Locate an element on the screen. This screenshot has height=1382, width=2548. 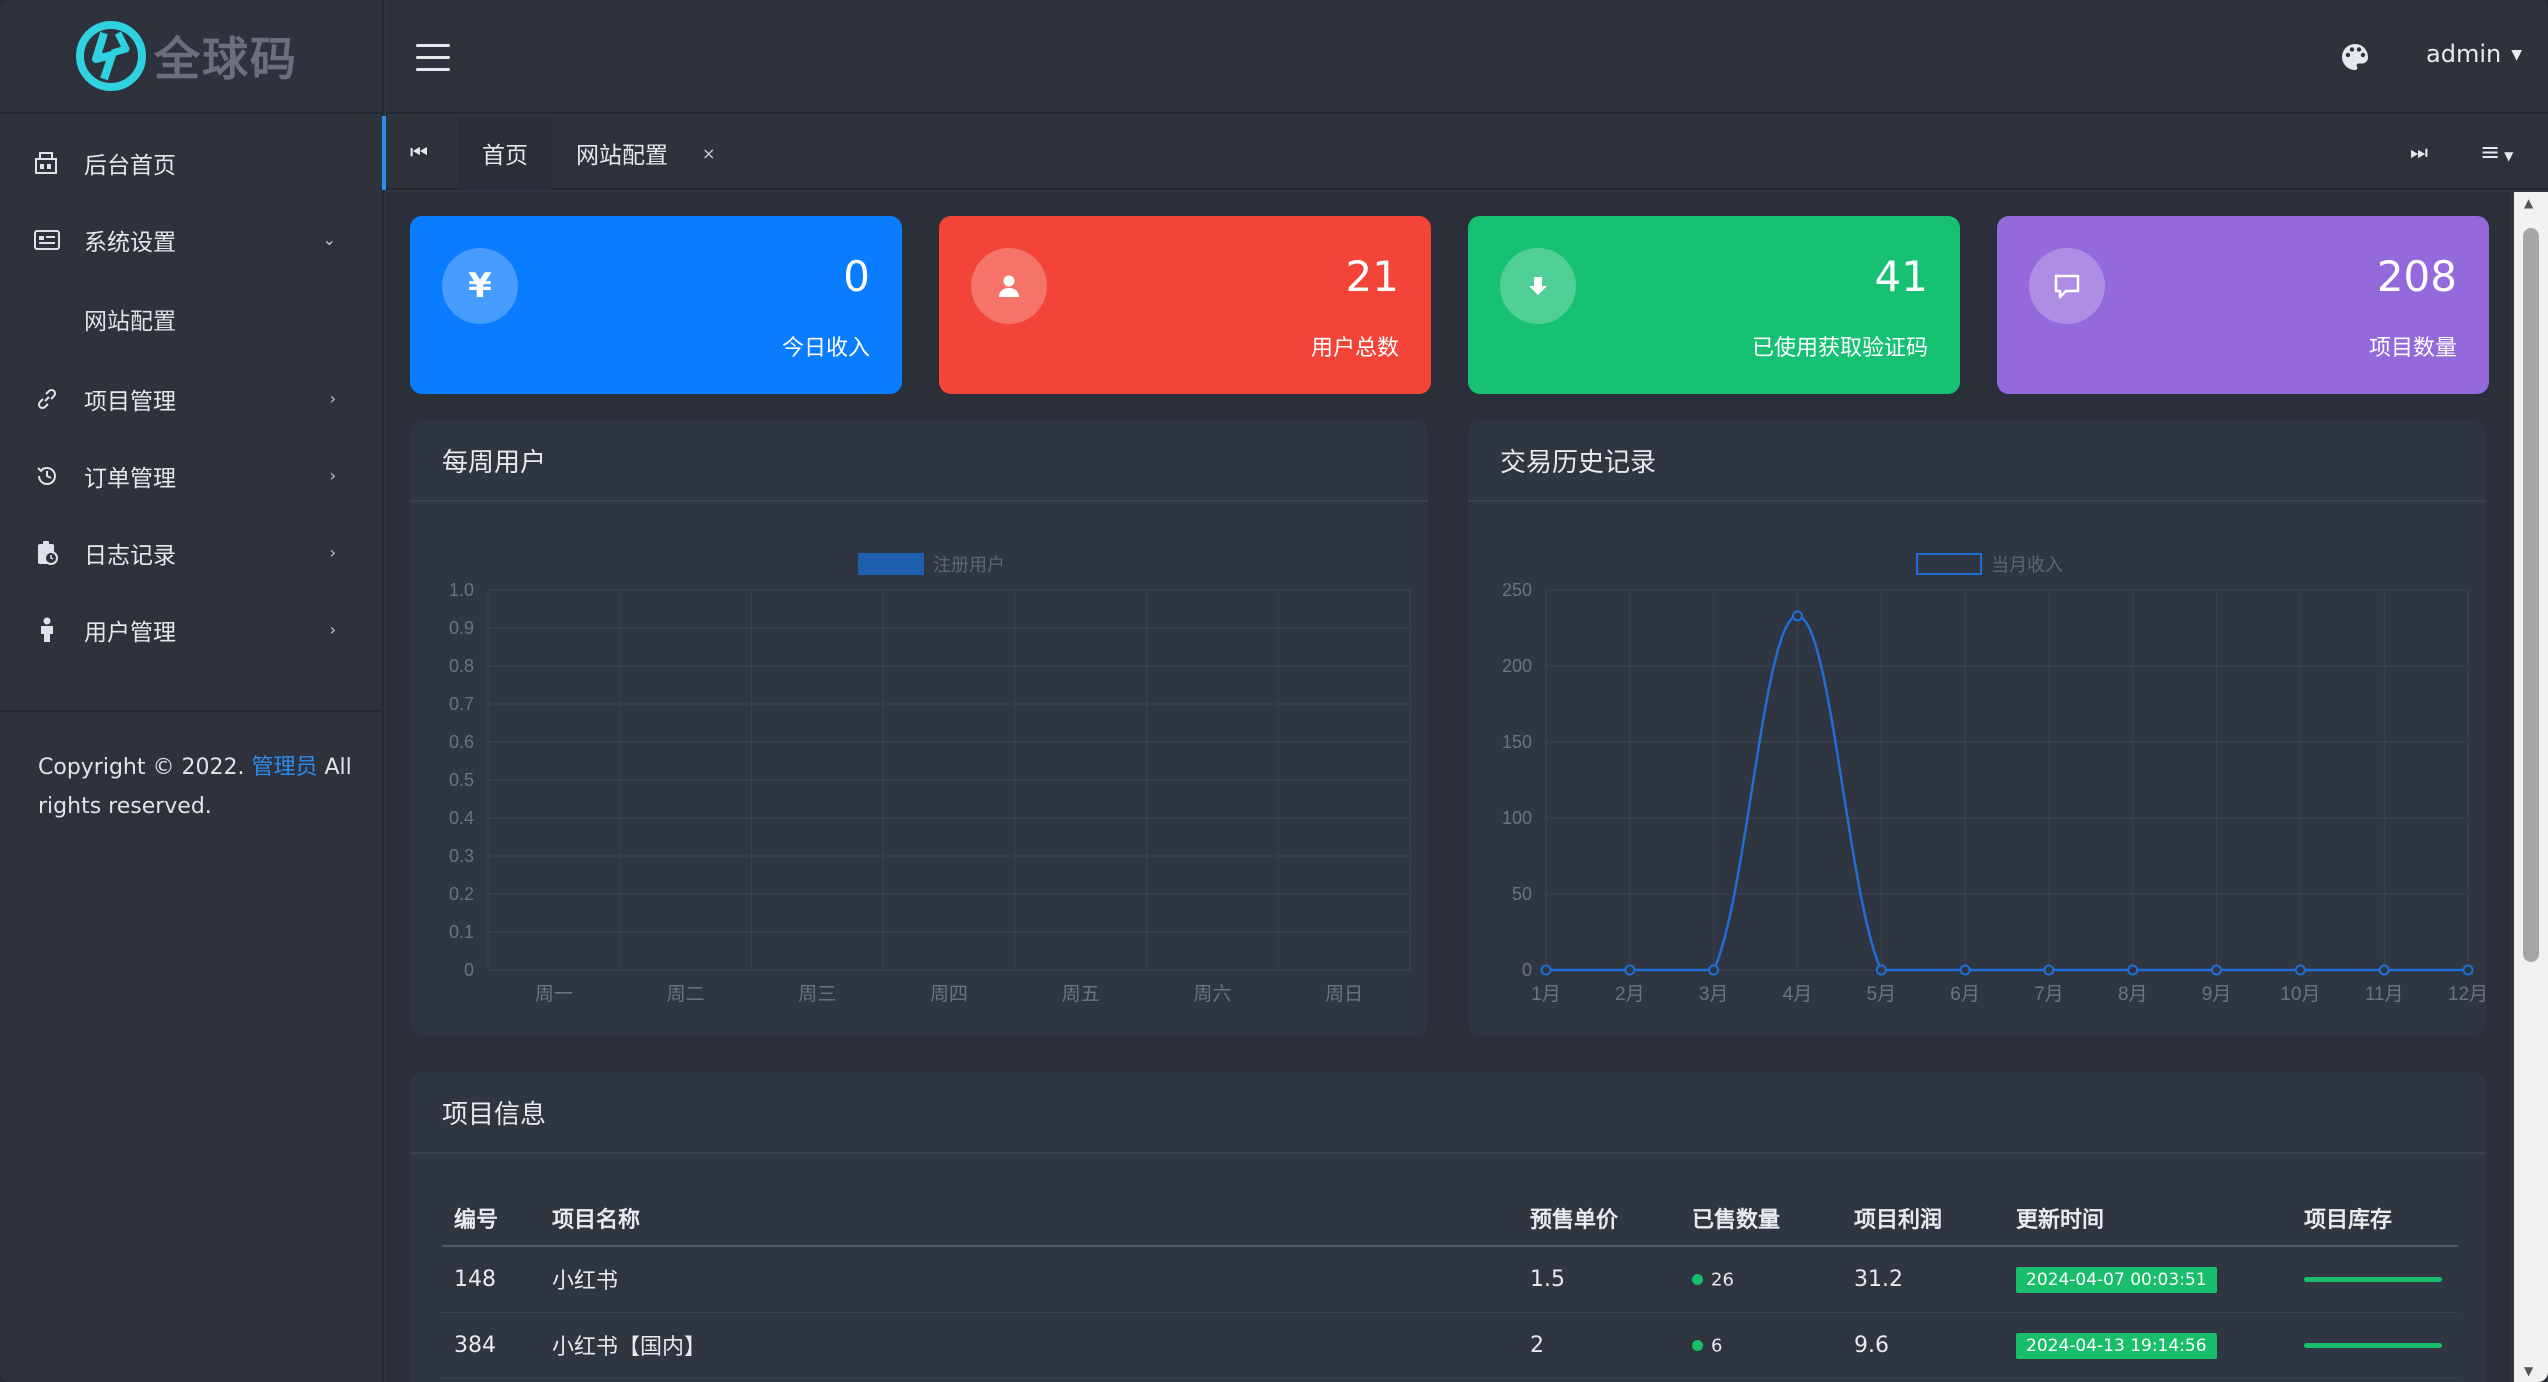
column-header: 项目名称 is located at coordinates (1029, 1218).